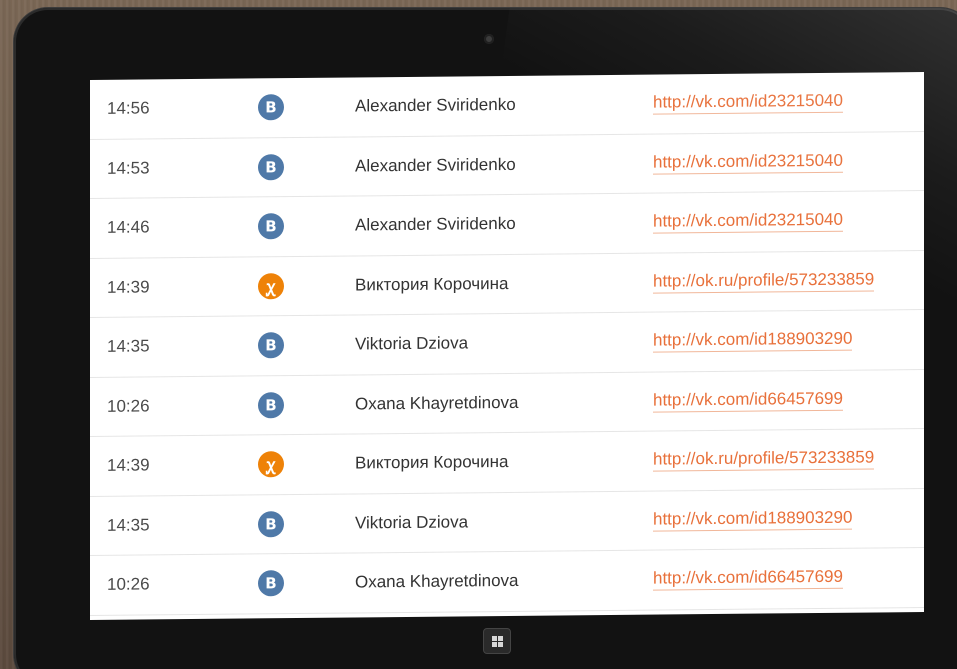 This screenshot has width=957, height=669. I want to click on camera-icon, so click(489, 39).